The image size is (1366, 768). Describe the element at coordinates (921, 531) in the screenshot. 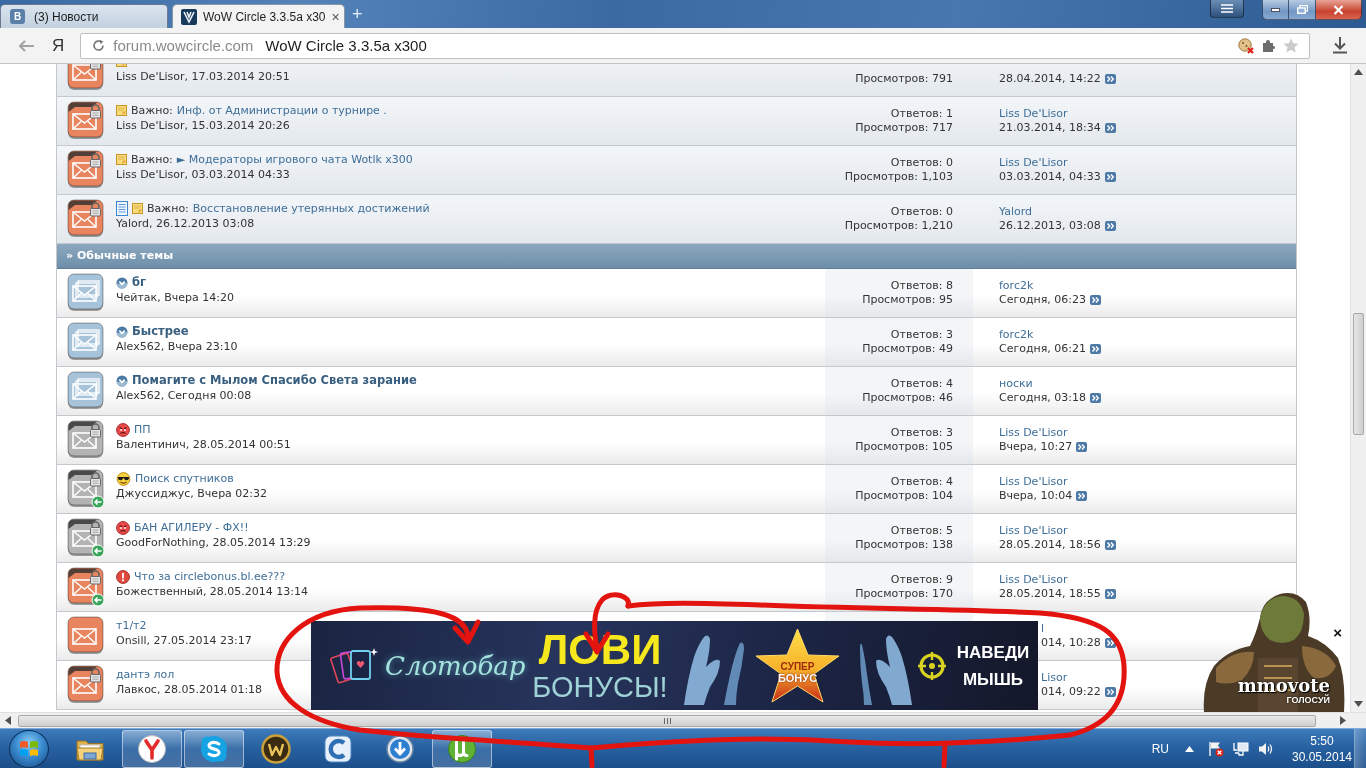

I see `reply-count: Ответов: 5` at that location.